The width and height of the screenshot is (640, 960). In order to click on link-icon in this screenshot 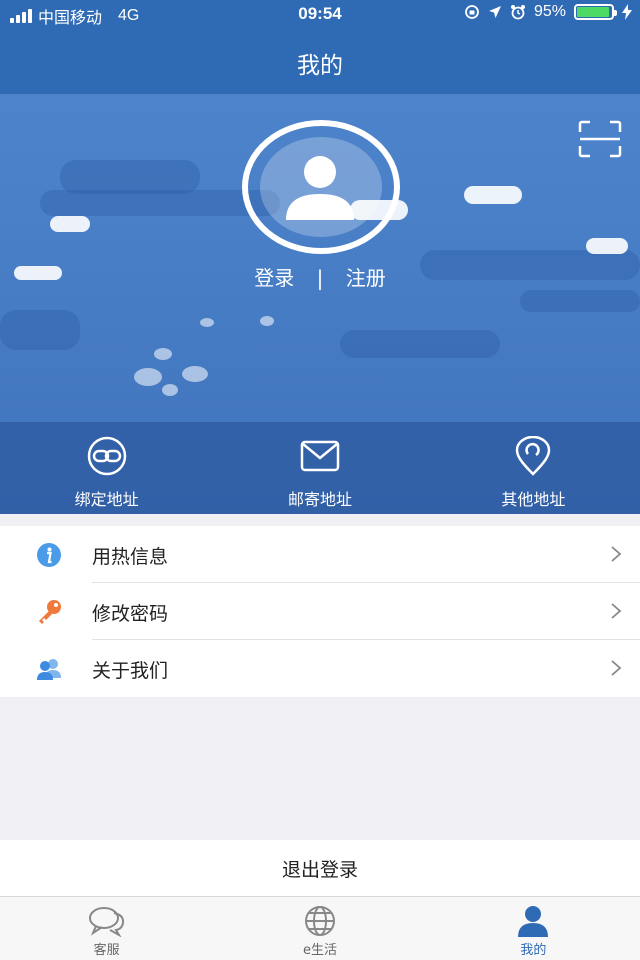, I will do `click(106, 456)`.